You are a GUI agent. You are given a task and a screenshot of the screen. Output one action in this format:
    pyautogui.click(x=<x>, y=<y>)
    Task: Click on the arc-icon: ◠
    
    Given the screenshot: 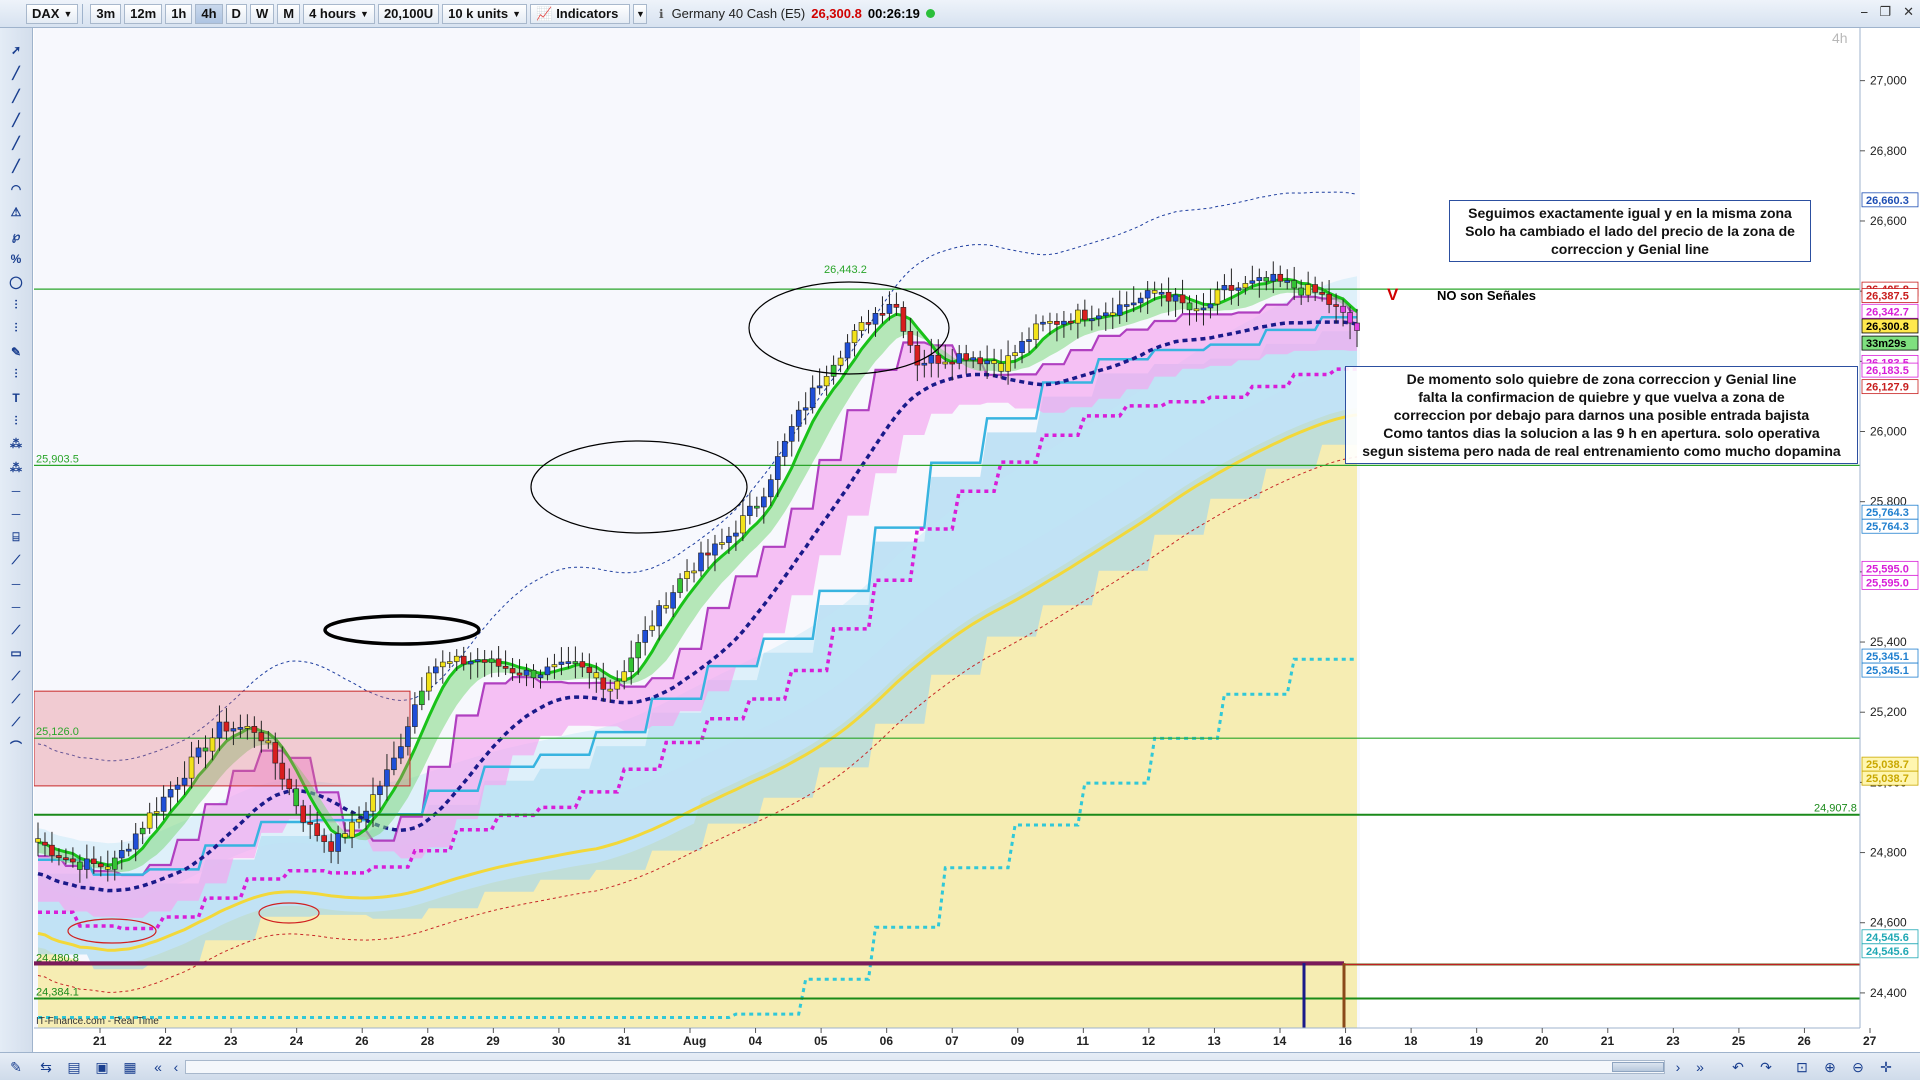 What is the action you would take?
    pyautogui.click(x=16, y=189)
    